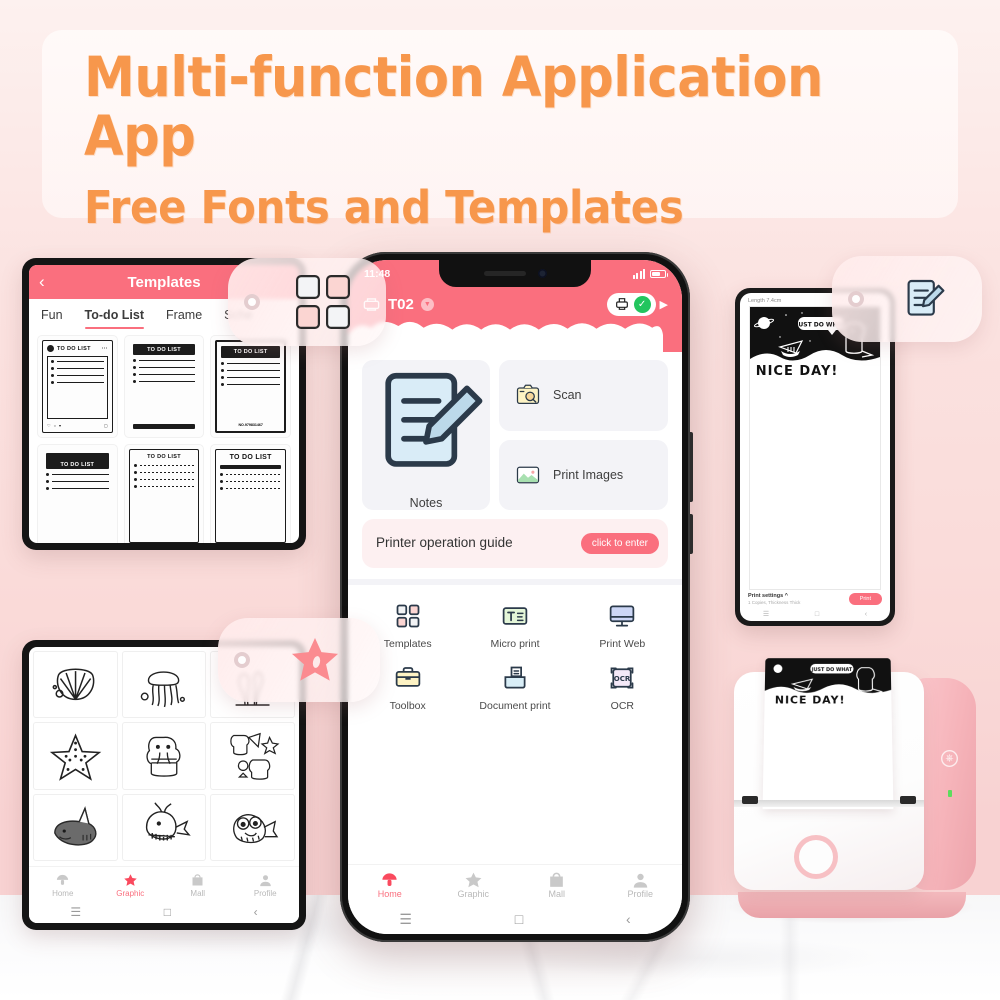 The image size is (1000, 1000). What do you see at coordinates (514, 688) in the screenshot?
I see `function-document-print: Document print` at bounding box center [514, 688].